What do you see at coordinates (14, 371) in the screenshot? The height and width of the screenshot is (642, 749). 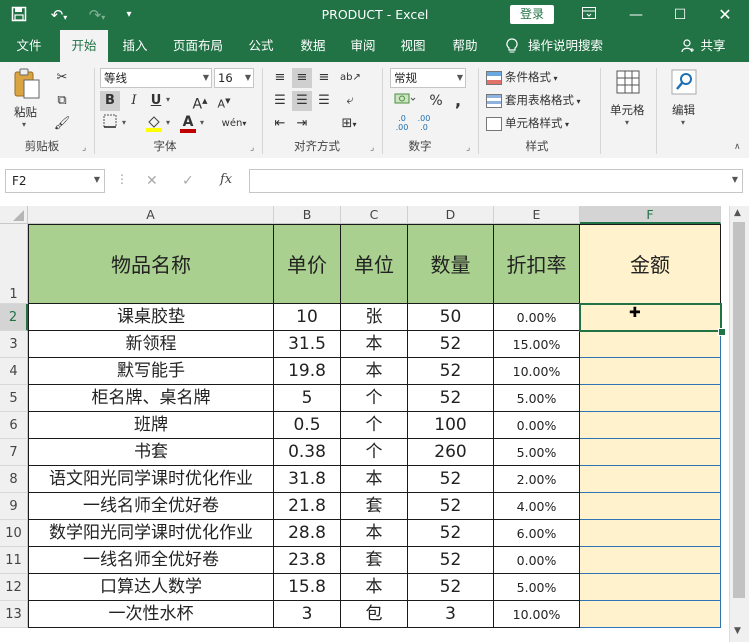 I see `row-header-4: 4` at bounding box center [14, 371].